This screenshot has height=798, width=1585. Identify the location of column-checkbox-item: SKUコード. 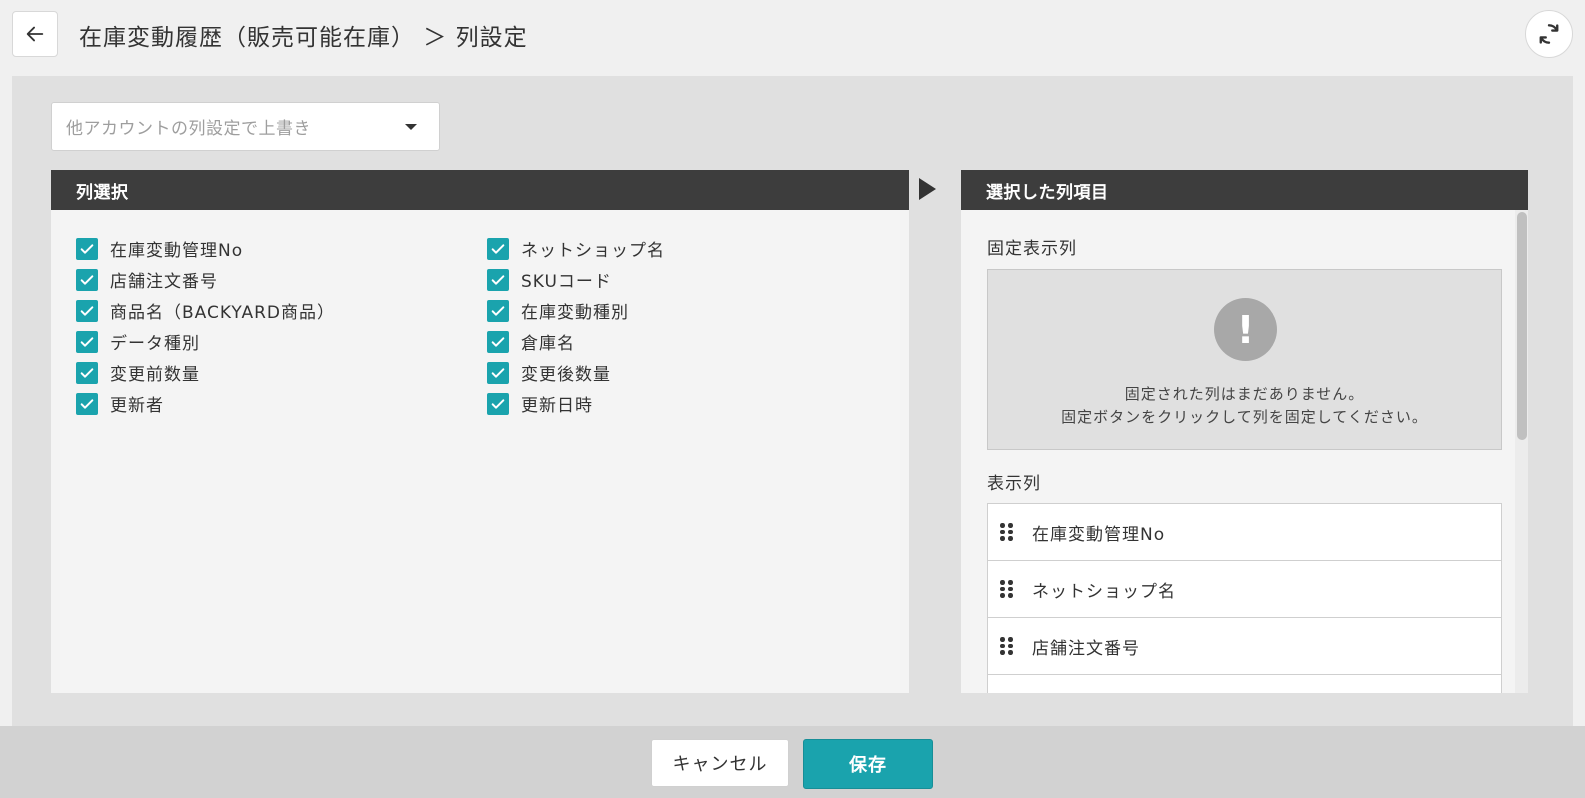
(687, 279).